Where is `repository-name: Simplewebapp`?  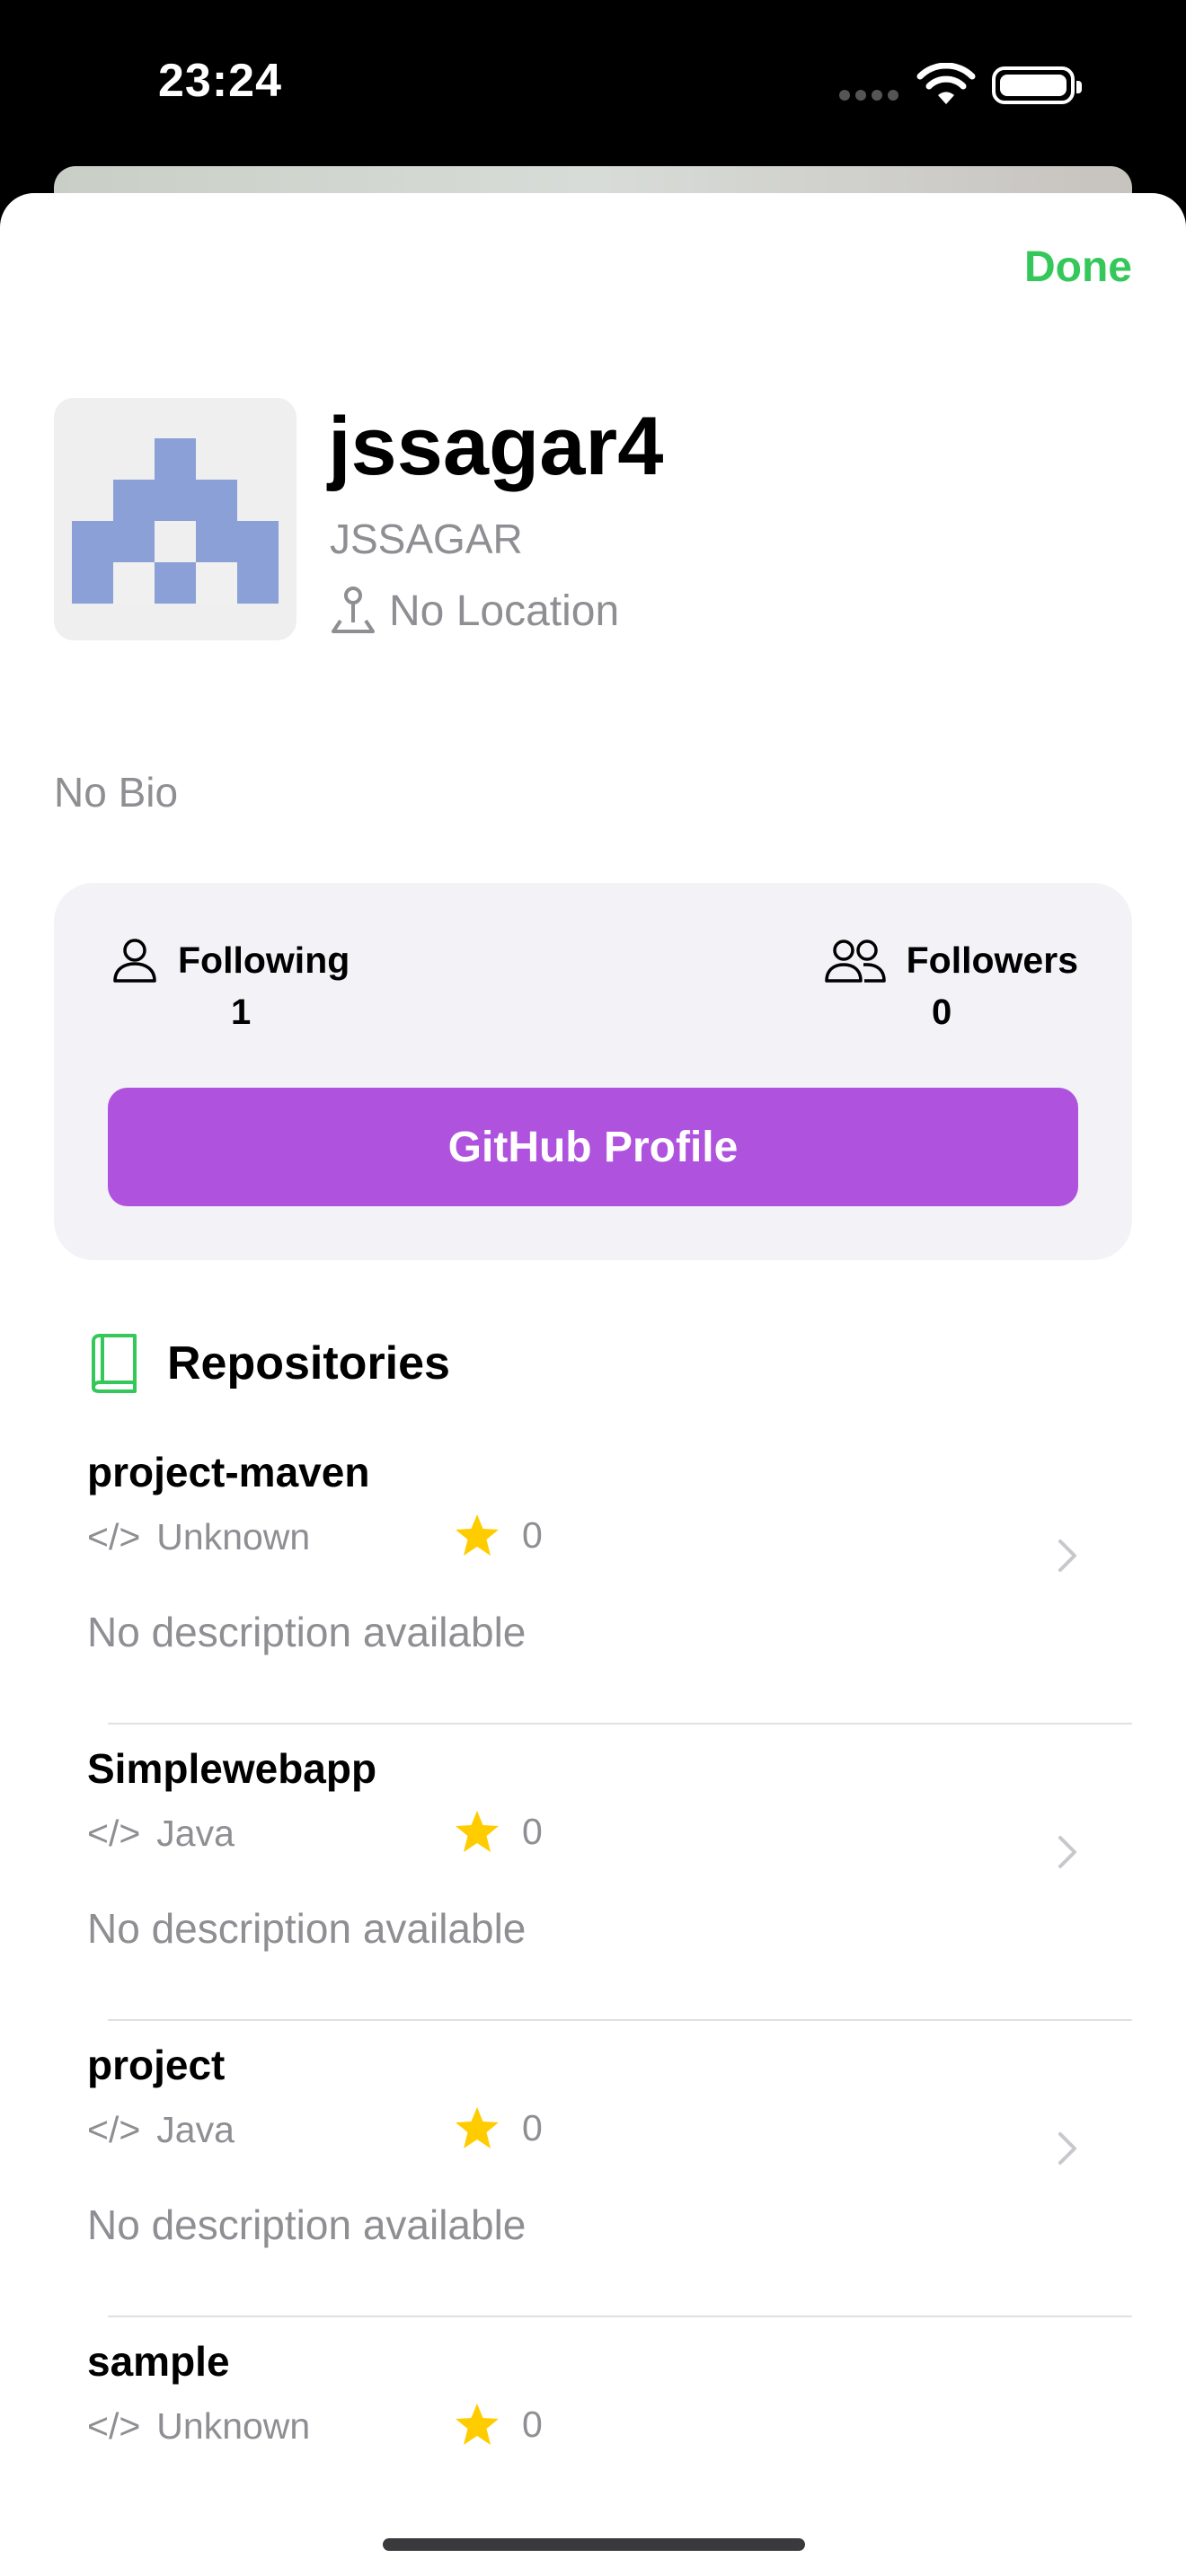
repository-name: Simplewebapp is located at coordinates (232, 1768).